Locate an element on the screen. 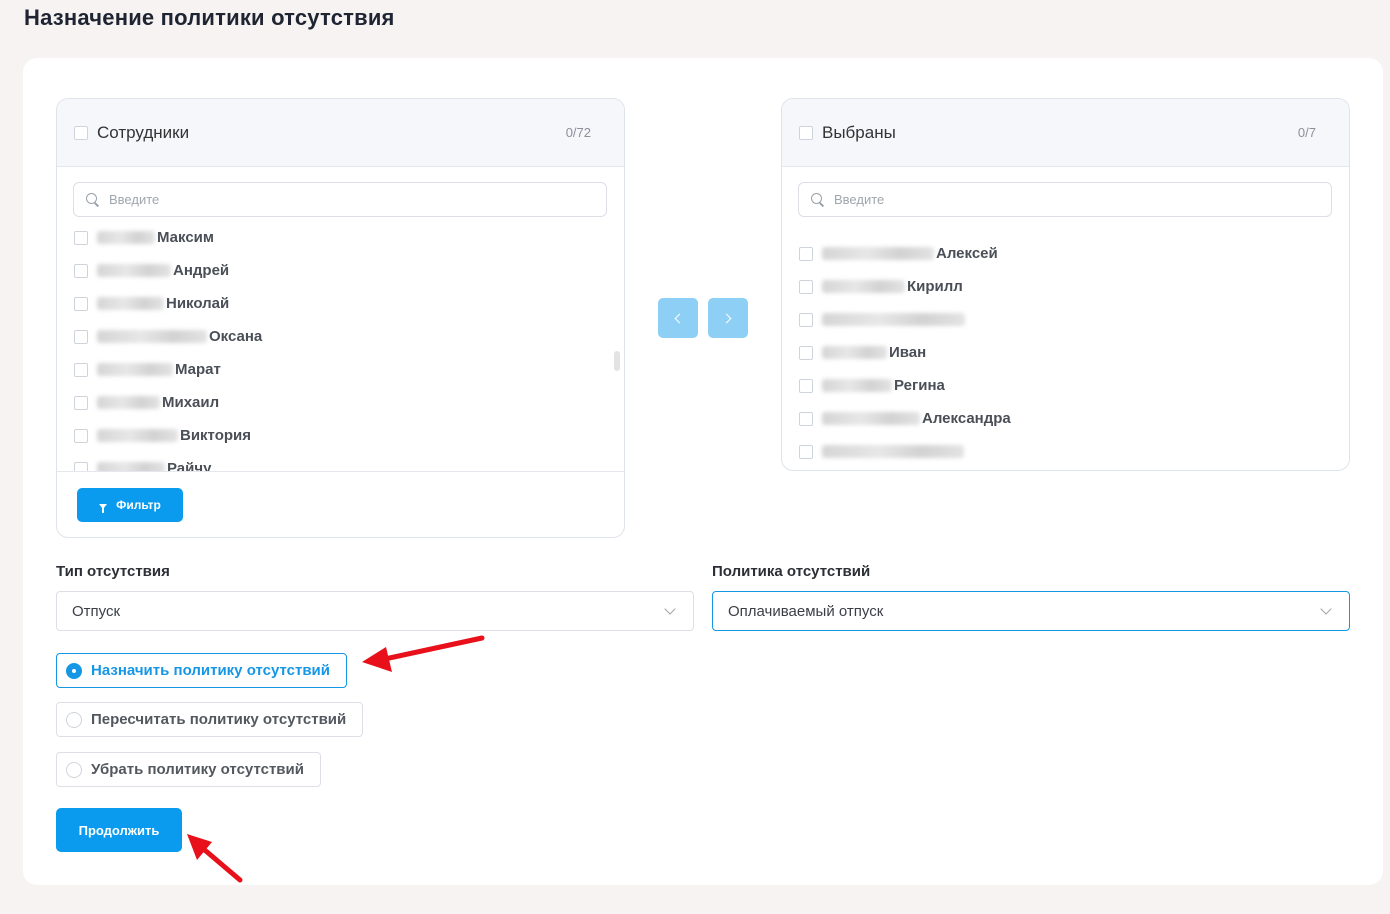  list-item: Алексей is located at coordinates (1062, 253).